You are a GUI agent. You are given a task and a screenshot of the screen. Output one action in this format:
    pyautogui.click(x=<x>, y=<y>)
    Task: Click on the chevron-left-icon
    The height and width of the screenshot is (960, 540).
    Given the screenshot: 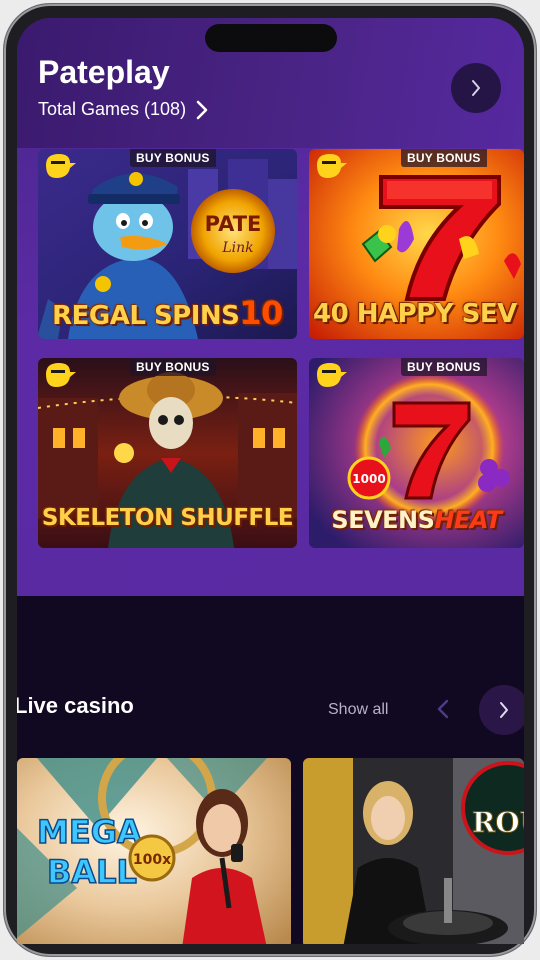 What is the action you would take?
    pyautogui.click(x=443, y=709)
    